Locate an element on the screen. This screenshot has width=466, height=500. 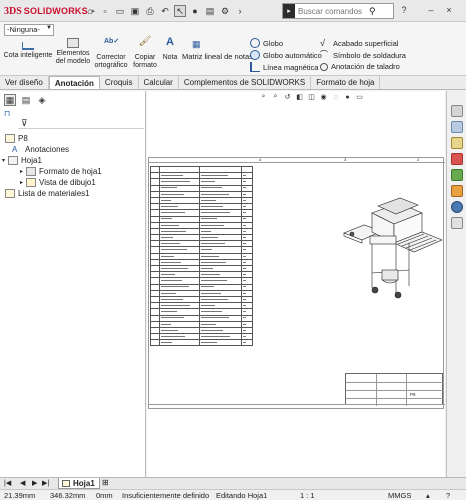
save-icon: ▣ is located at coordinates (135, 11).